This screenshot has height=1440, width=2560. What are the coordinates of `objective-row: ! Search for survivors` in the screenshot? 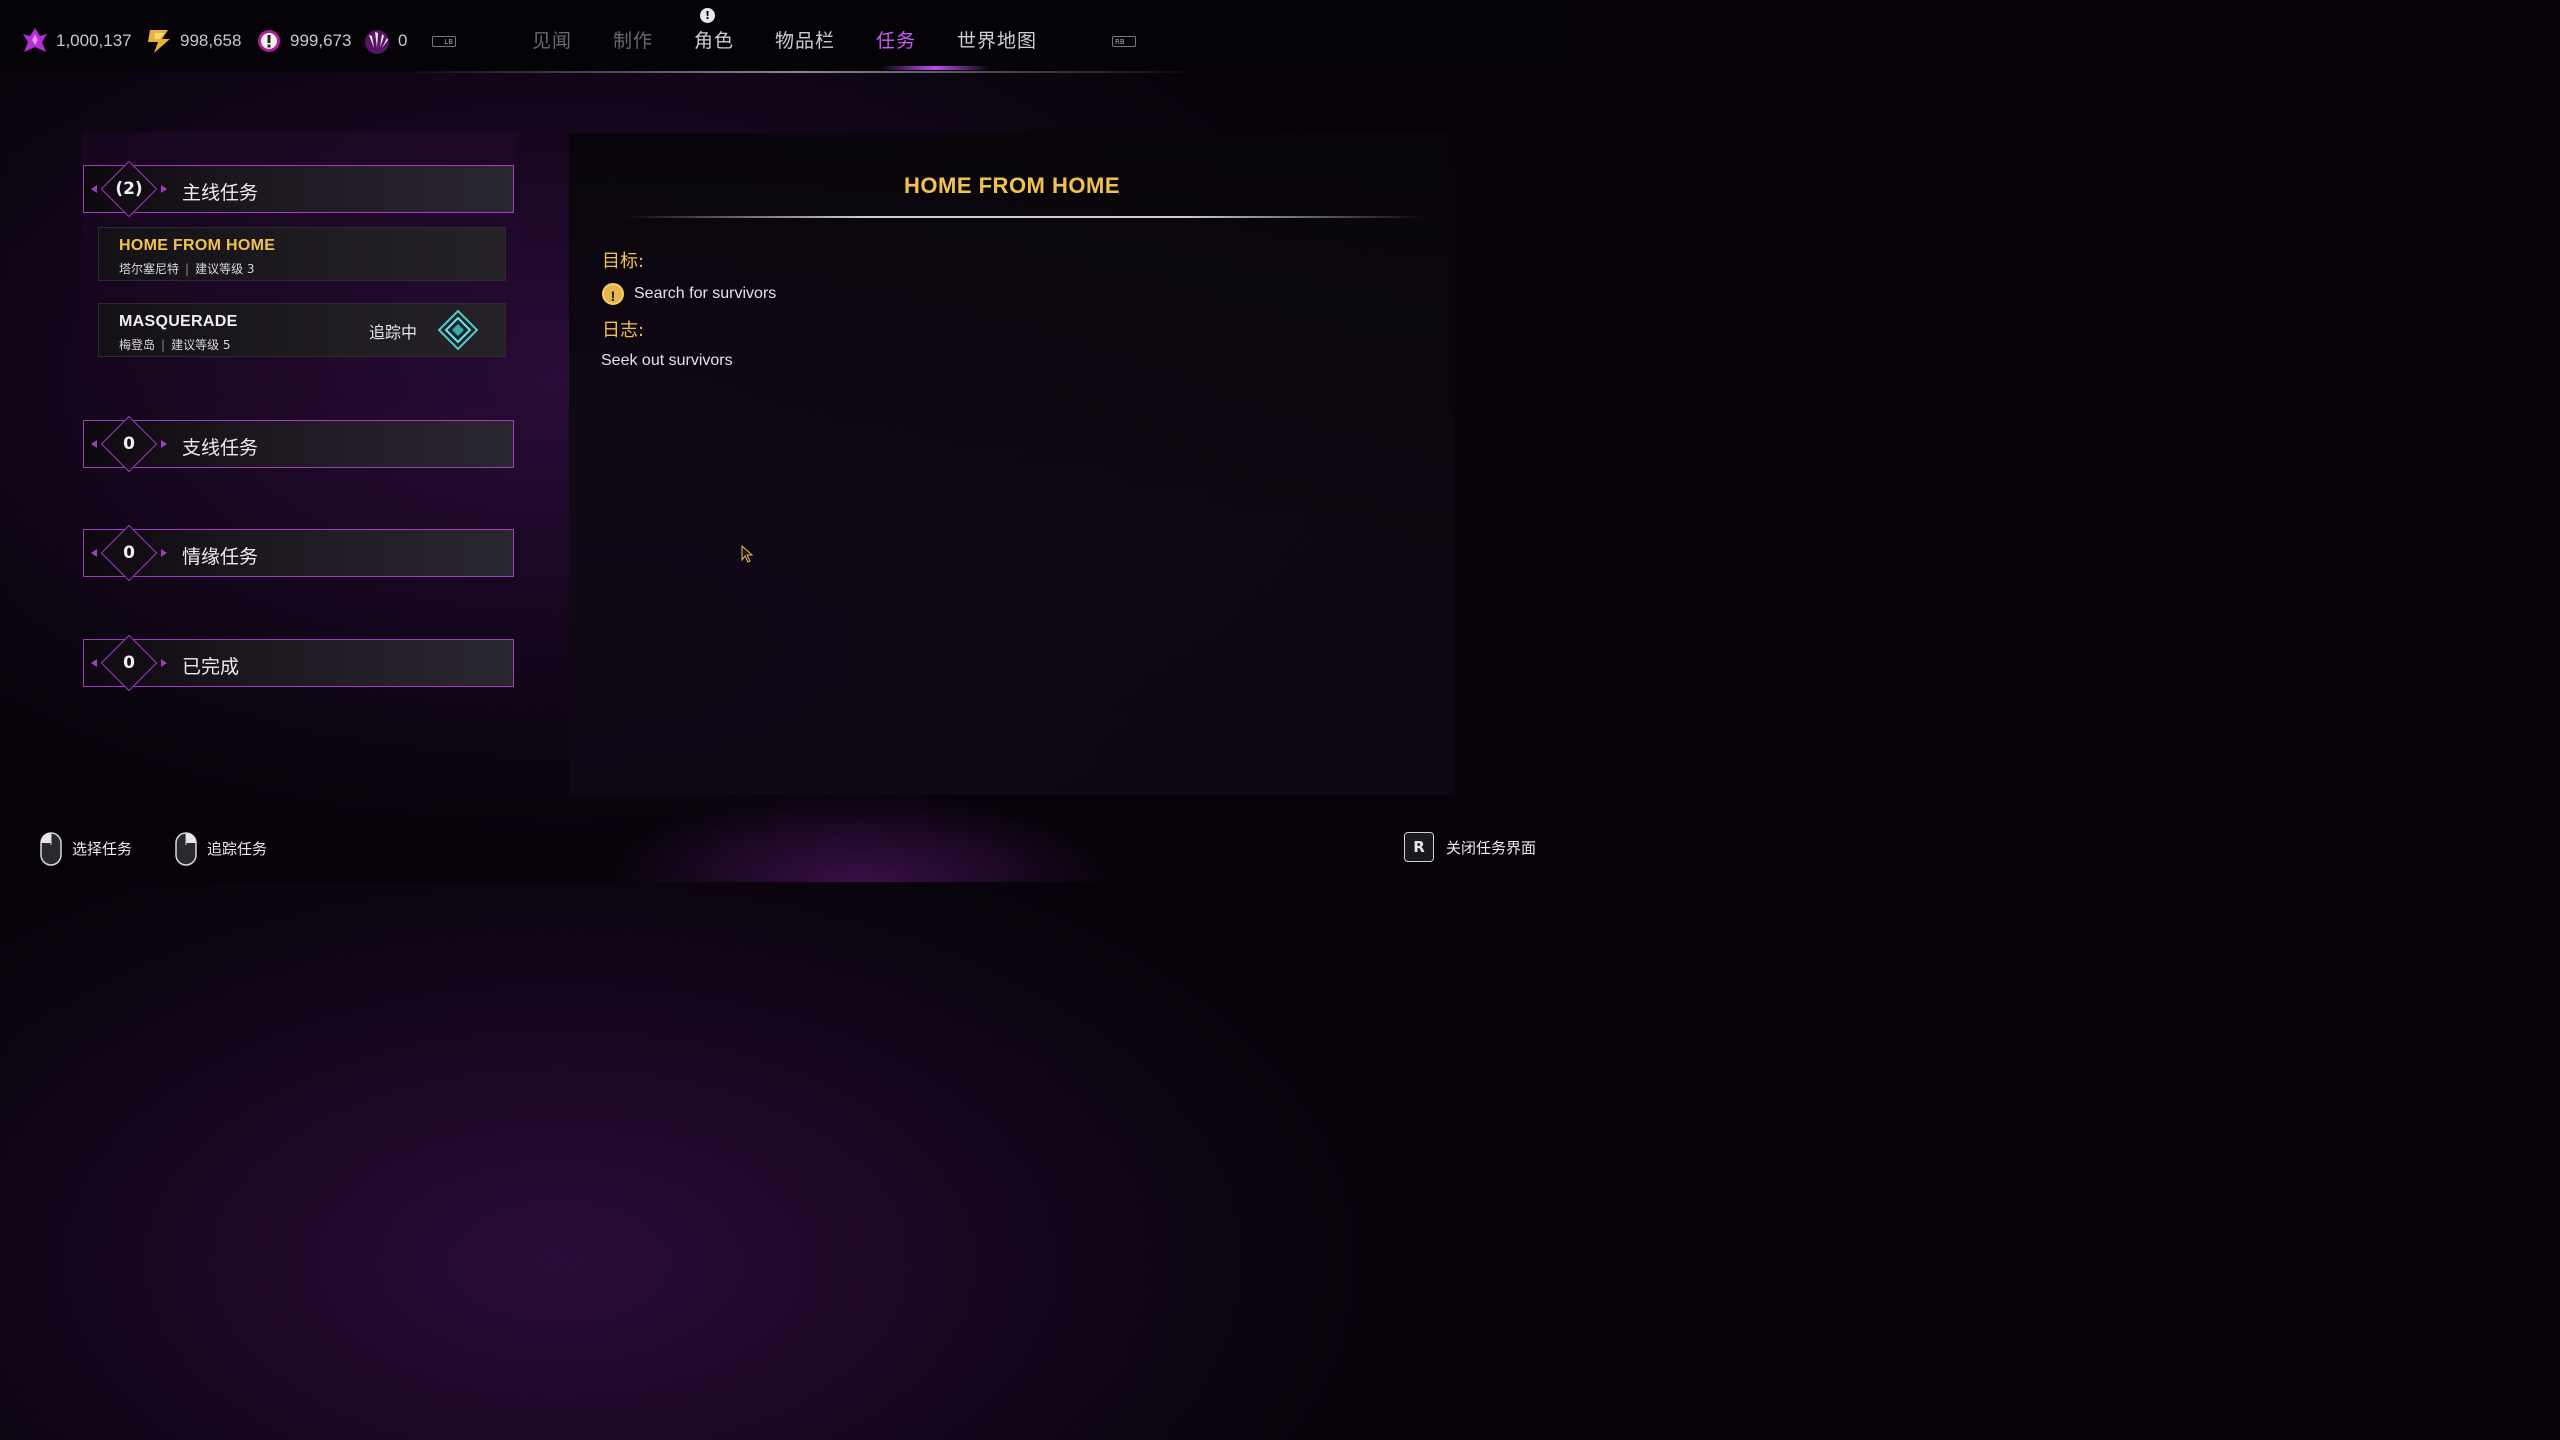 It's located at (689, 294).